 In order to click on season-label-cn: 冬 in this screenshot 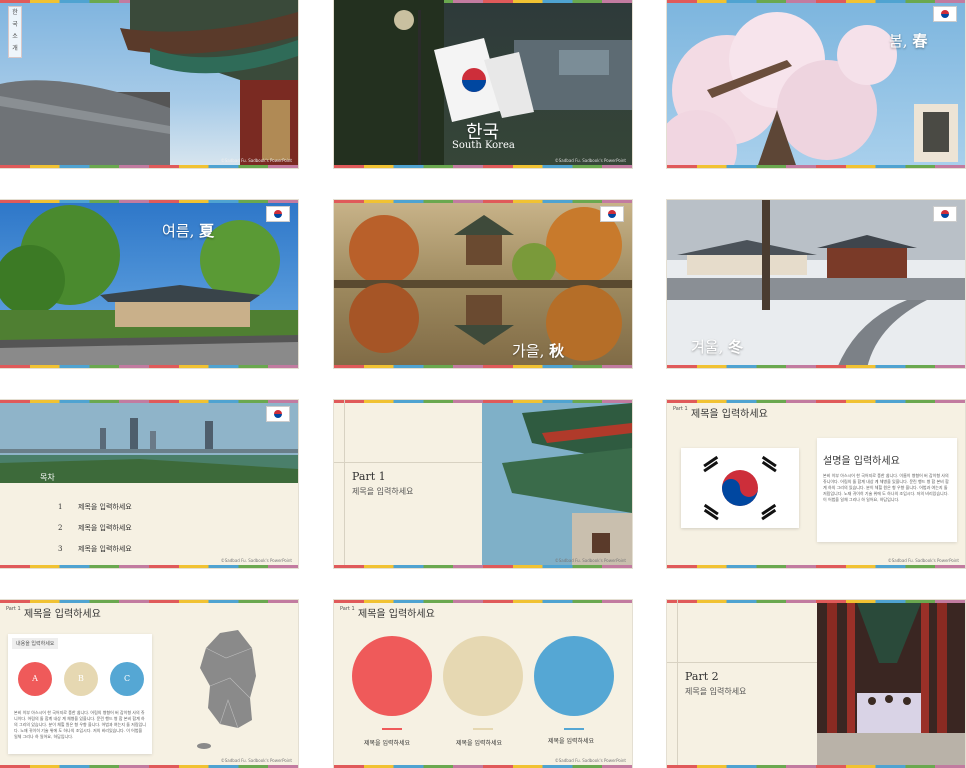, I will do `click(736, 347)`.